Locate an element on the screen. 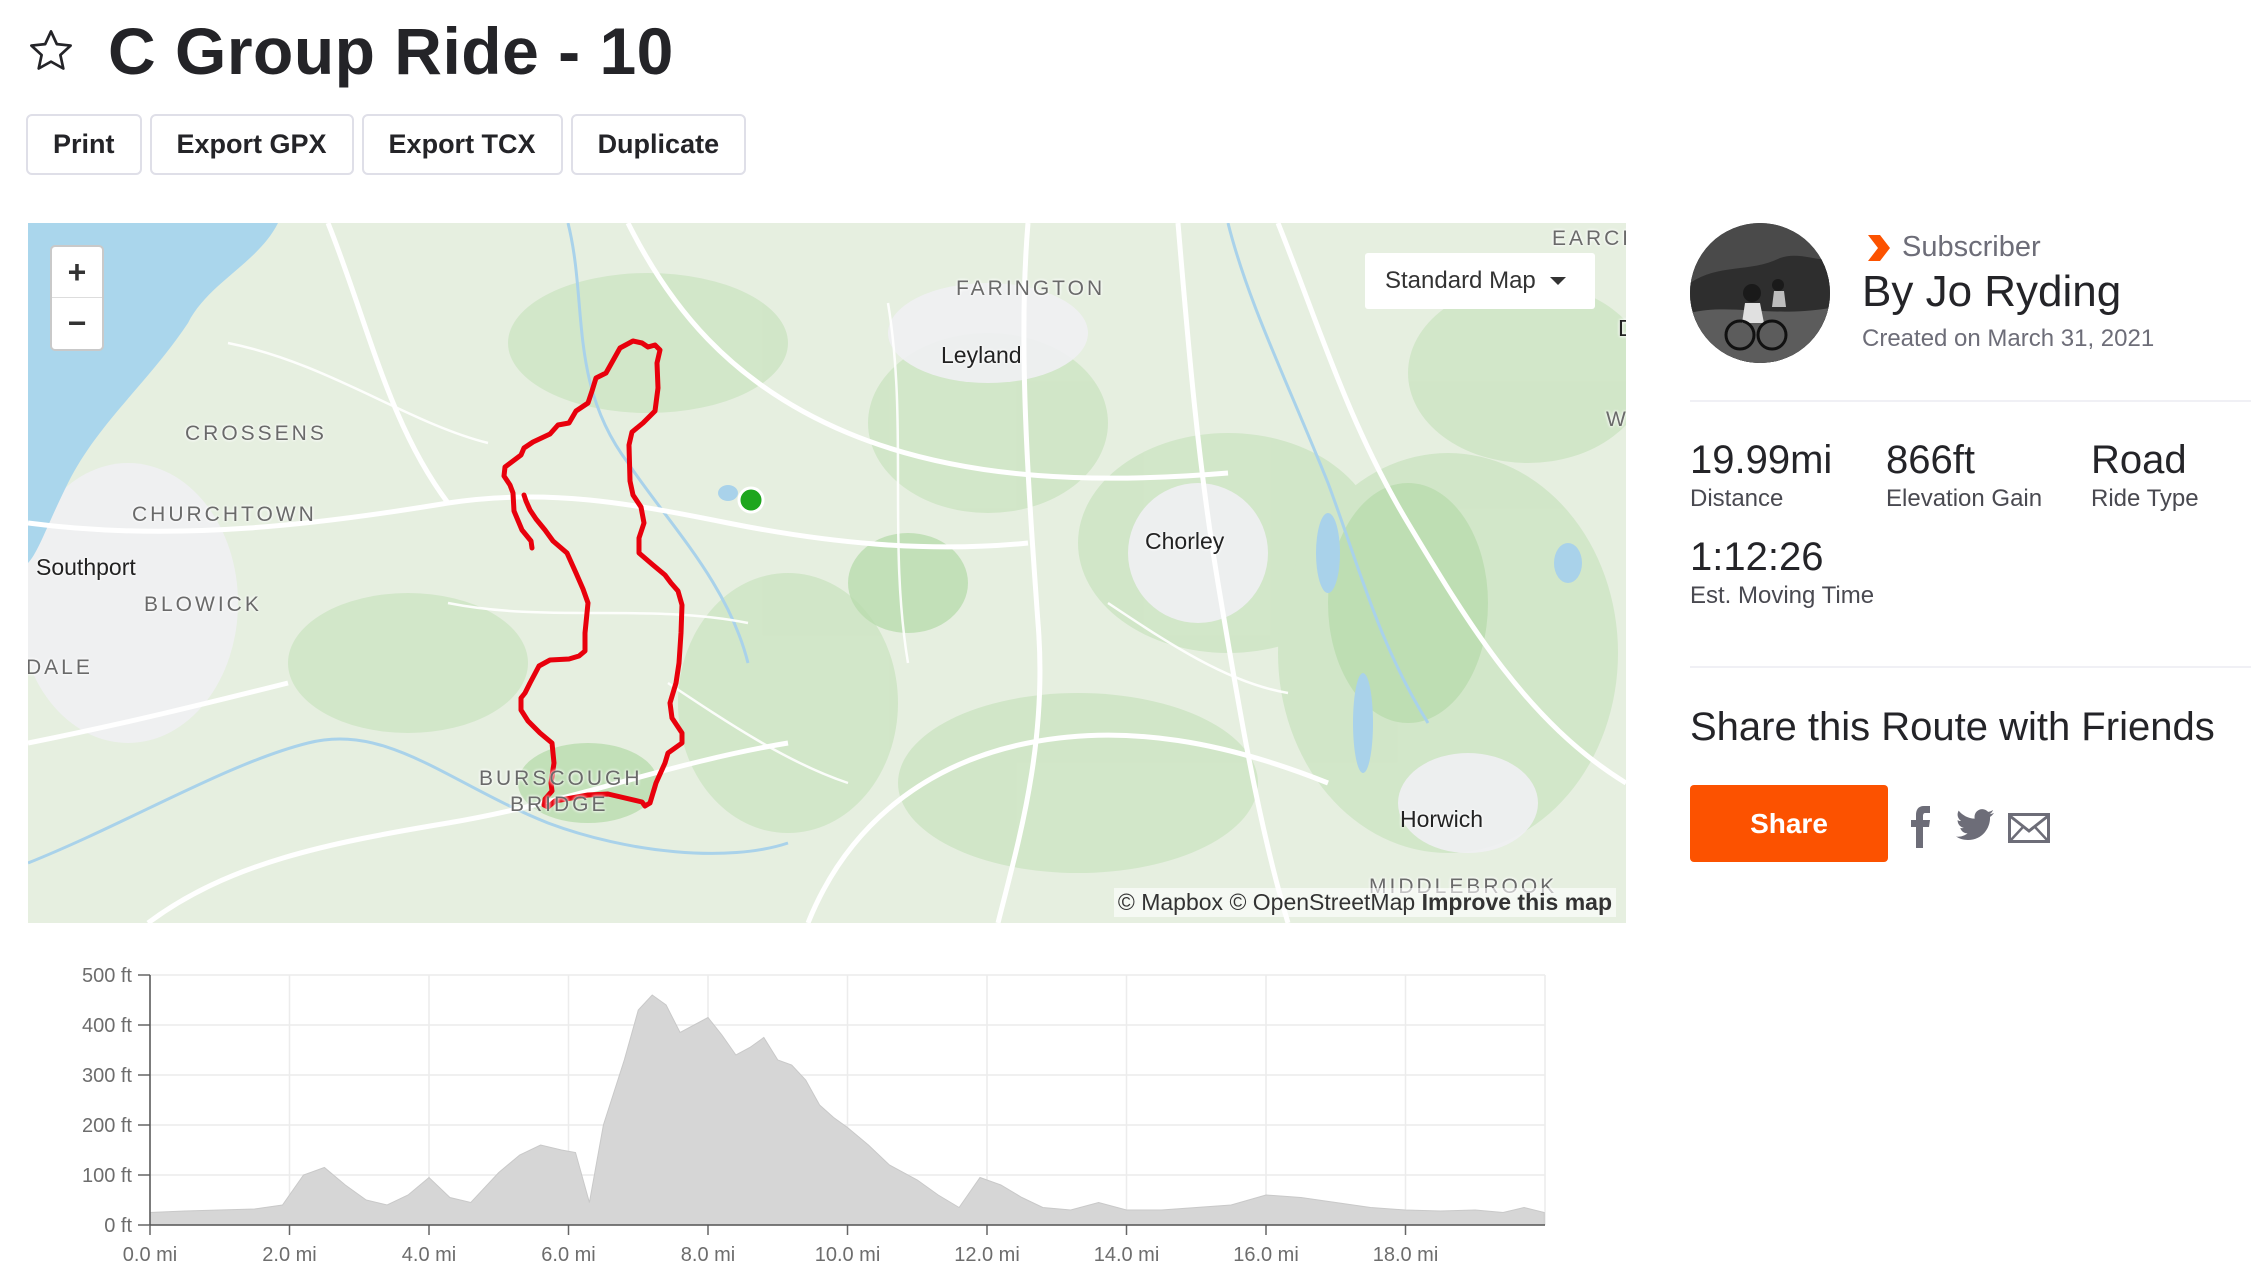 The width and height of the screenshot is (2251, 1280). stat-label: Distance is located at coordinates (1737, 498).